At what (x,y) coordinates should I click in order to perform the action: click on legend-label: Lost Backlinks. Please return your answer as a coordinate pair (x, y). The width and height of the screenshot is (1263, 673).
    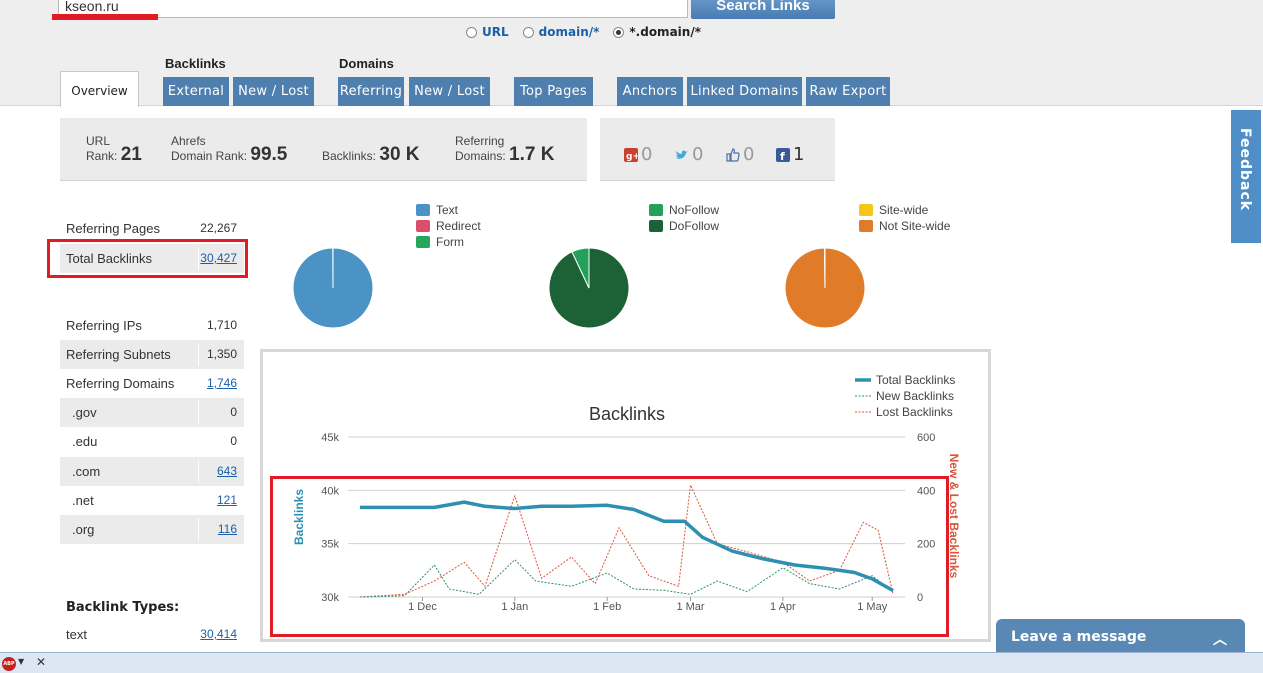
    Looking at the image, I should click on (914, 412).